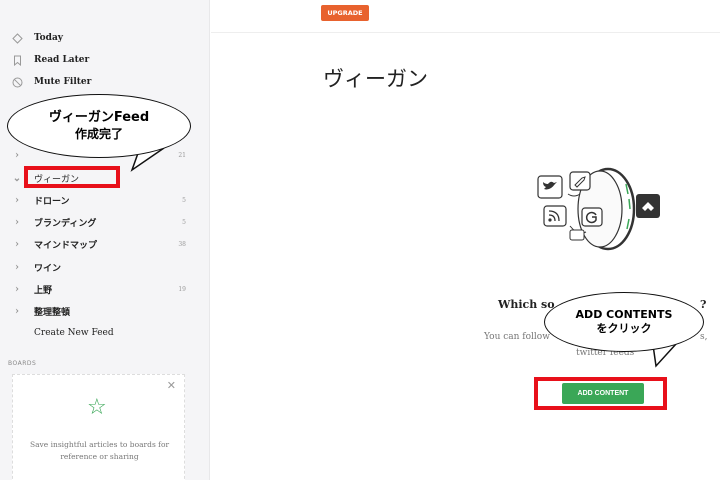 The image size is (720, 480). I want to click on chevron-down-icon: ⌄, so click(17, 178).